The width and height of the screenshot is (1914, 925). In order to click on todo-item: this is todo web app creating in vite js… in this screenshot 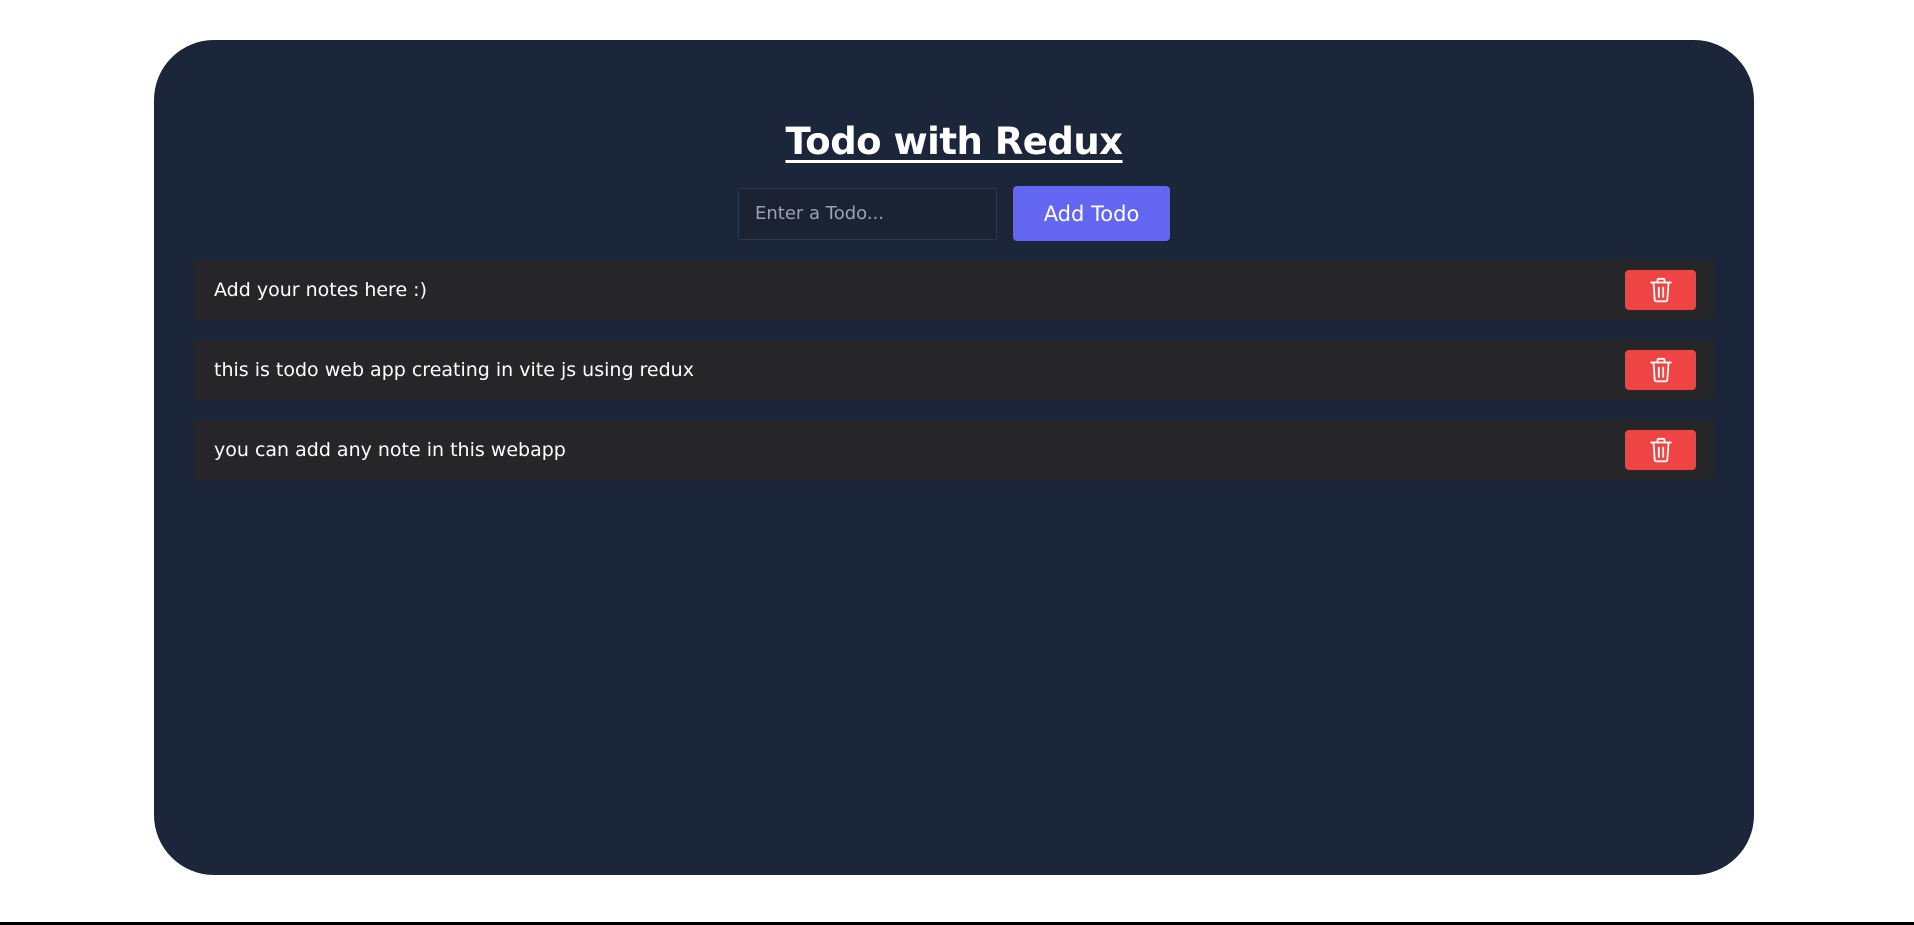, I will do `click(954, 370)`.